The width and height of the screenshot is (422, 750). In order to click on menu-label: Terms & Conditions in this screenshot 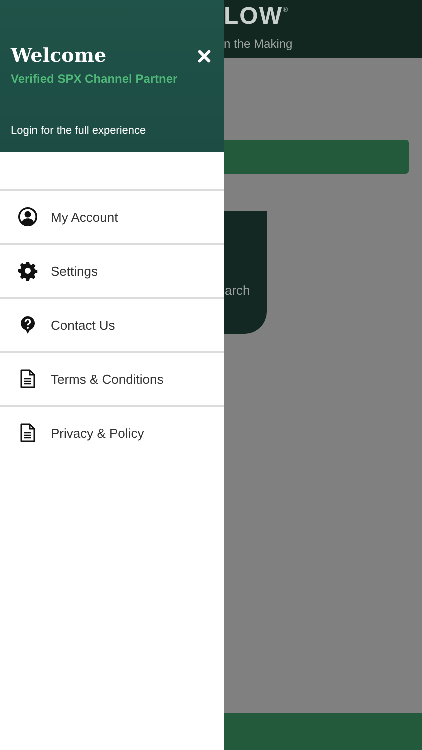, I will do `click(107, 379)`.